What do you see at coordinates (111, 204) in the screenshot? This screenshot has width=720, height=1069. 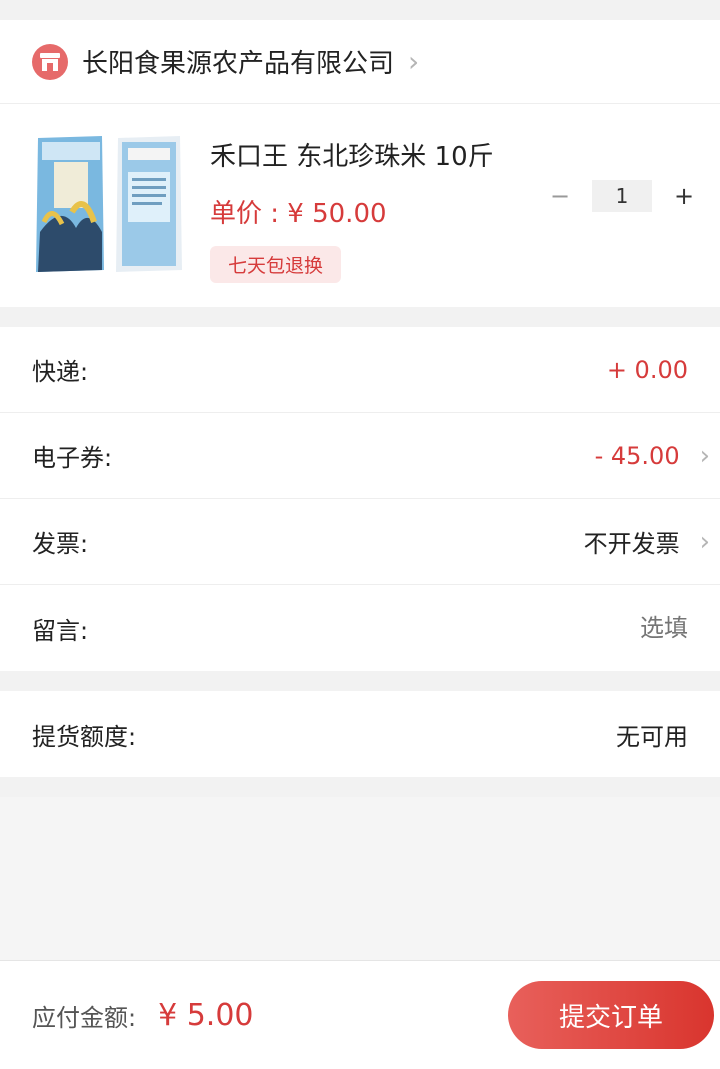 I see `product-image` at bounding box center [111, 204].